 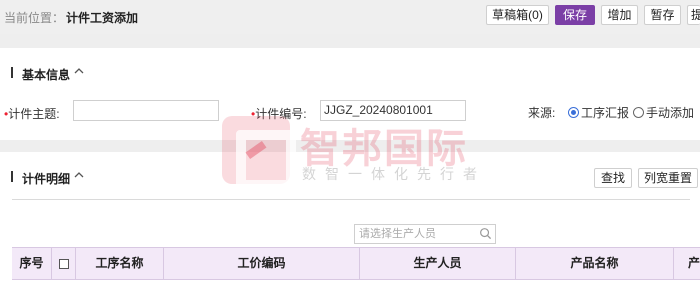 What do you see at coordinates (425, 234) in the screenshot?
I see `staff-search-input: 请选择生产人员` at bounding box center [425, 234].